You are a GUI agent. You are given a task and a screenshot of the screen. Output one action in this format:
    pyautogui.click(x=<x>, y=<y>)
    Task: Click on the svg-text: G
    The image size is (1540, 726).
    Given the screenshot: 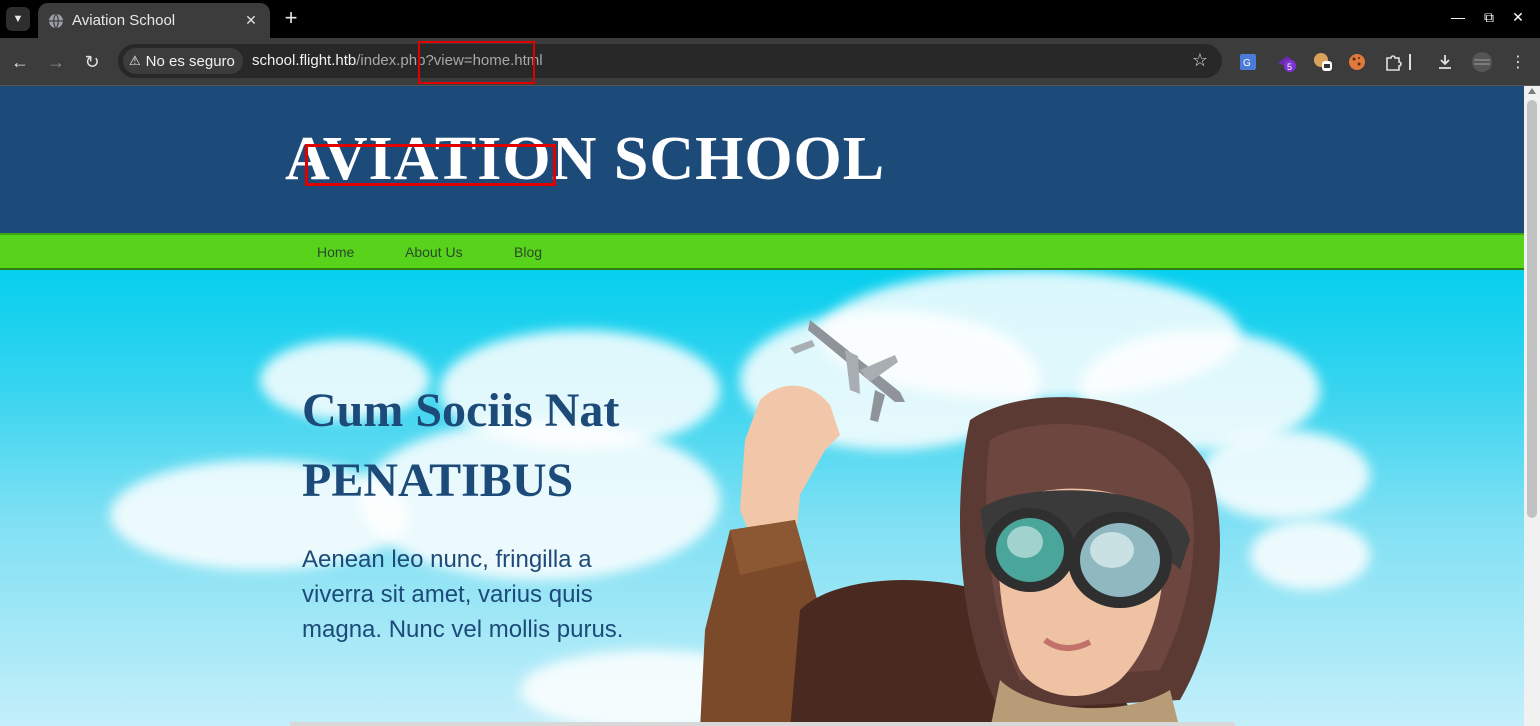 What is the action you would take?
    pyautogui.click(x=1247, y=63)
    